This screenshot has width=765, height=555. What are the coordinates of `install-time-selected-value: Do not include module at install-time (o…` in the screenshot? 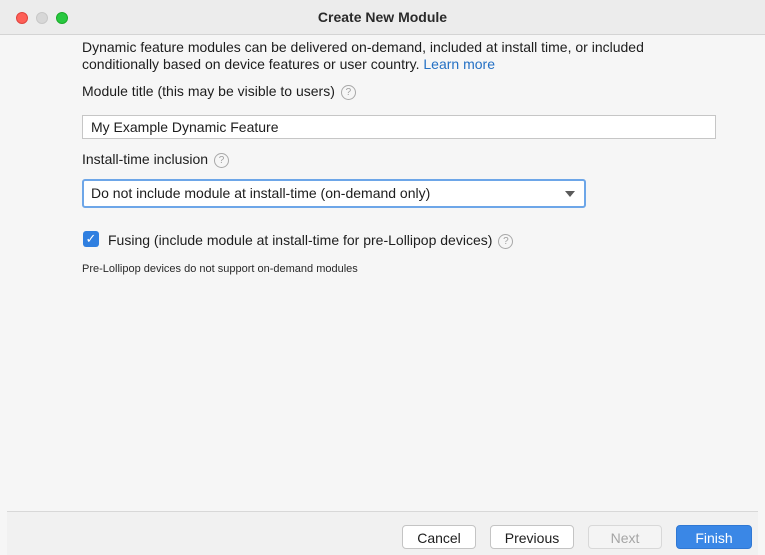 It's located at (261, 193).